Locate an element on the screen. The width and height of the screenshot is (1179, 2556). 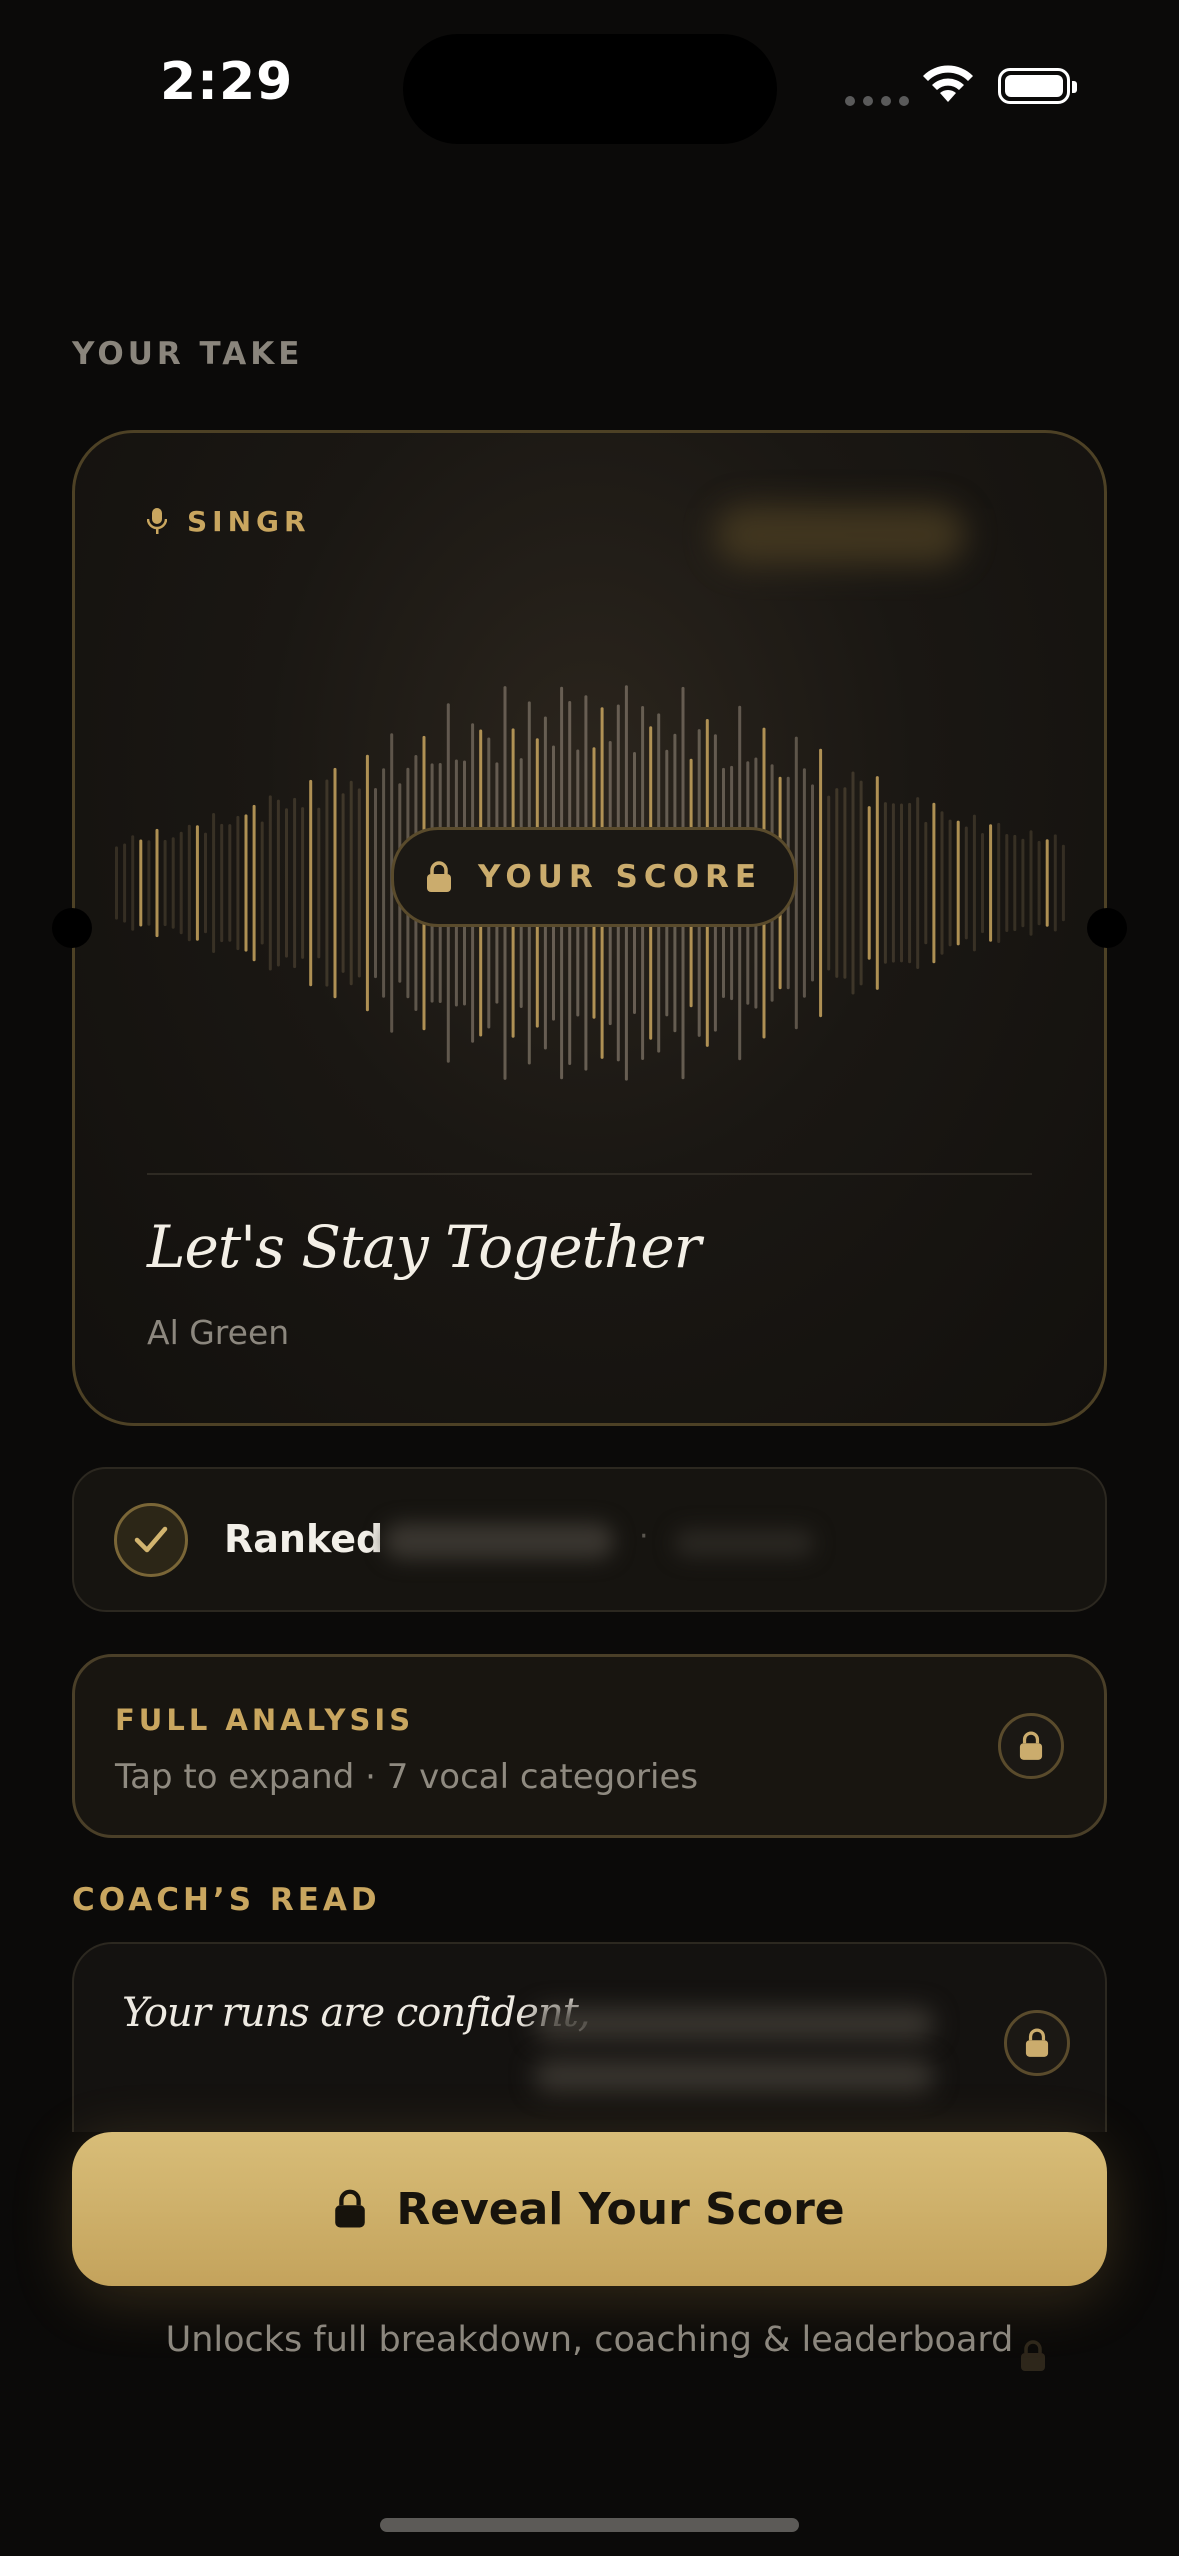
analysis-lock is located at coordinates (1031, 1746).